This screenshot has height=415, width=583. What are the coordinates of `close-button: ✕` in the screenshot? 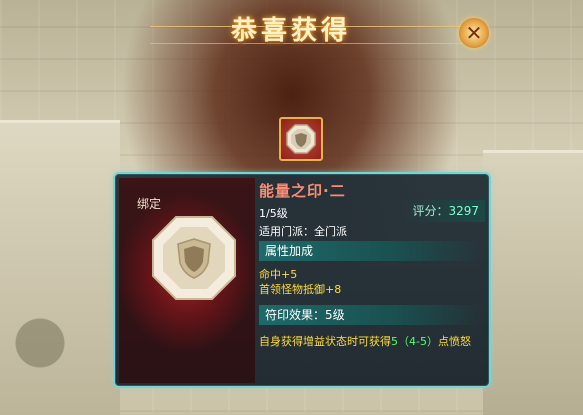 It's located at (474, 33).